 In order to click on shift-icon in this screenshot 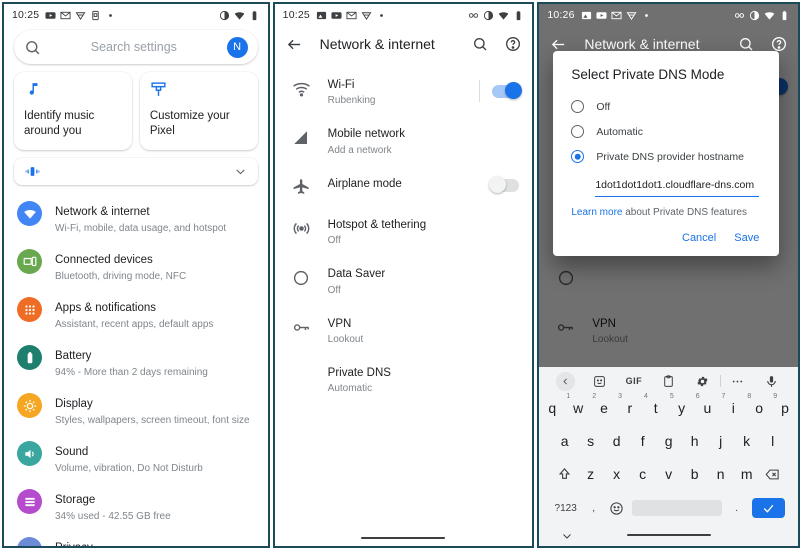, I will do `click(565, 474)`.